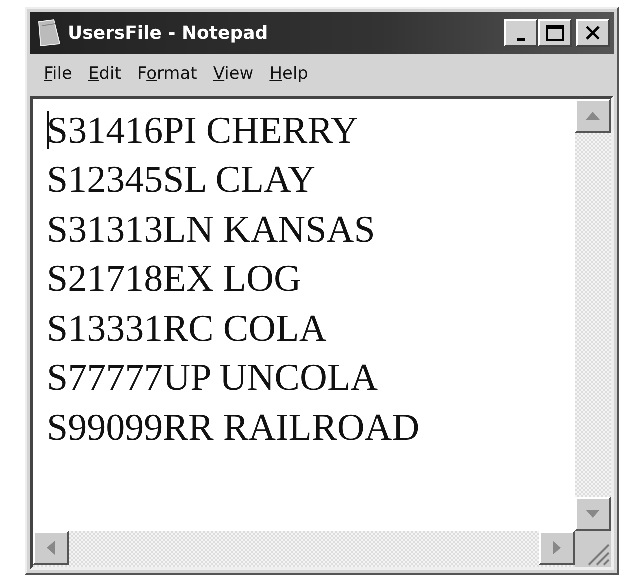  I want to click on menu-item: View, so click(235, 75).